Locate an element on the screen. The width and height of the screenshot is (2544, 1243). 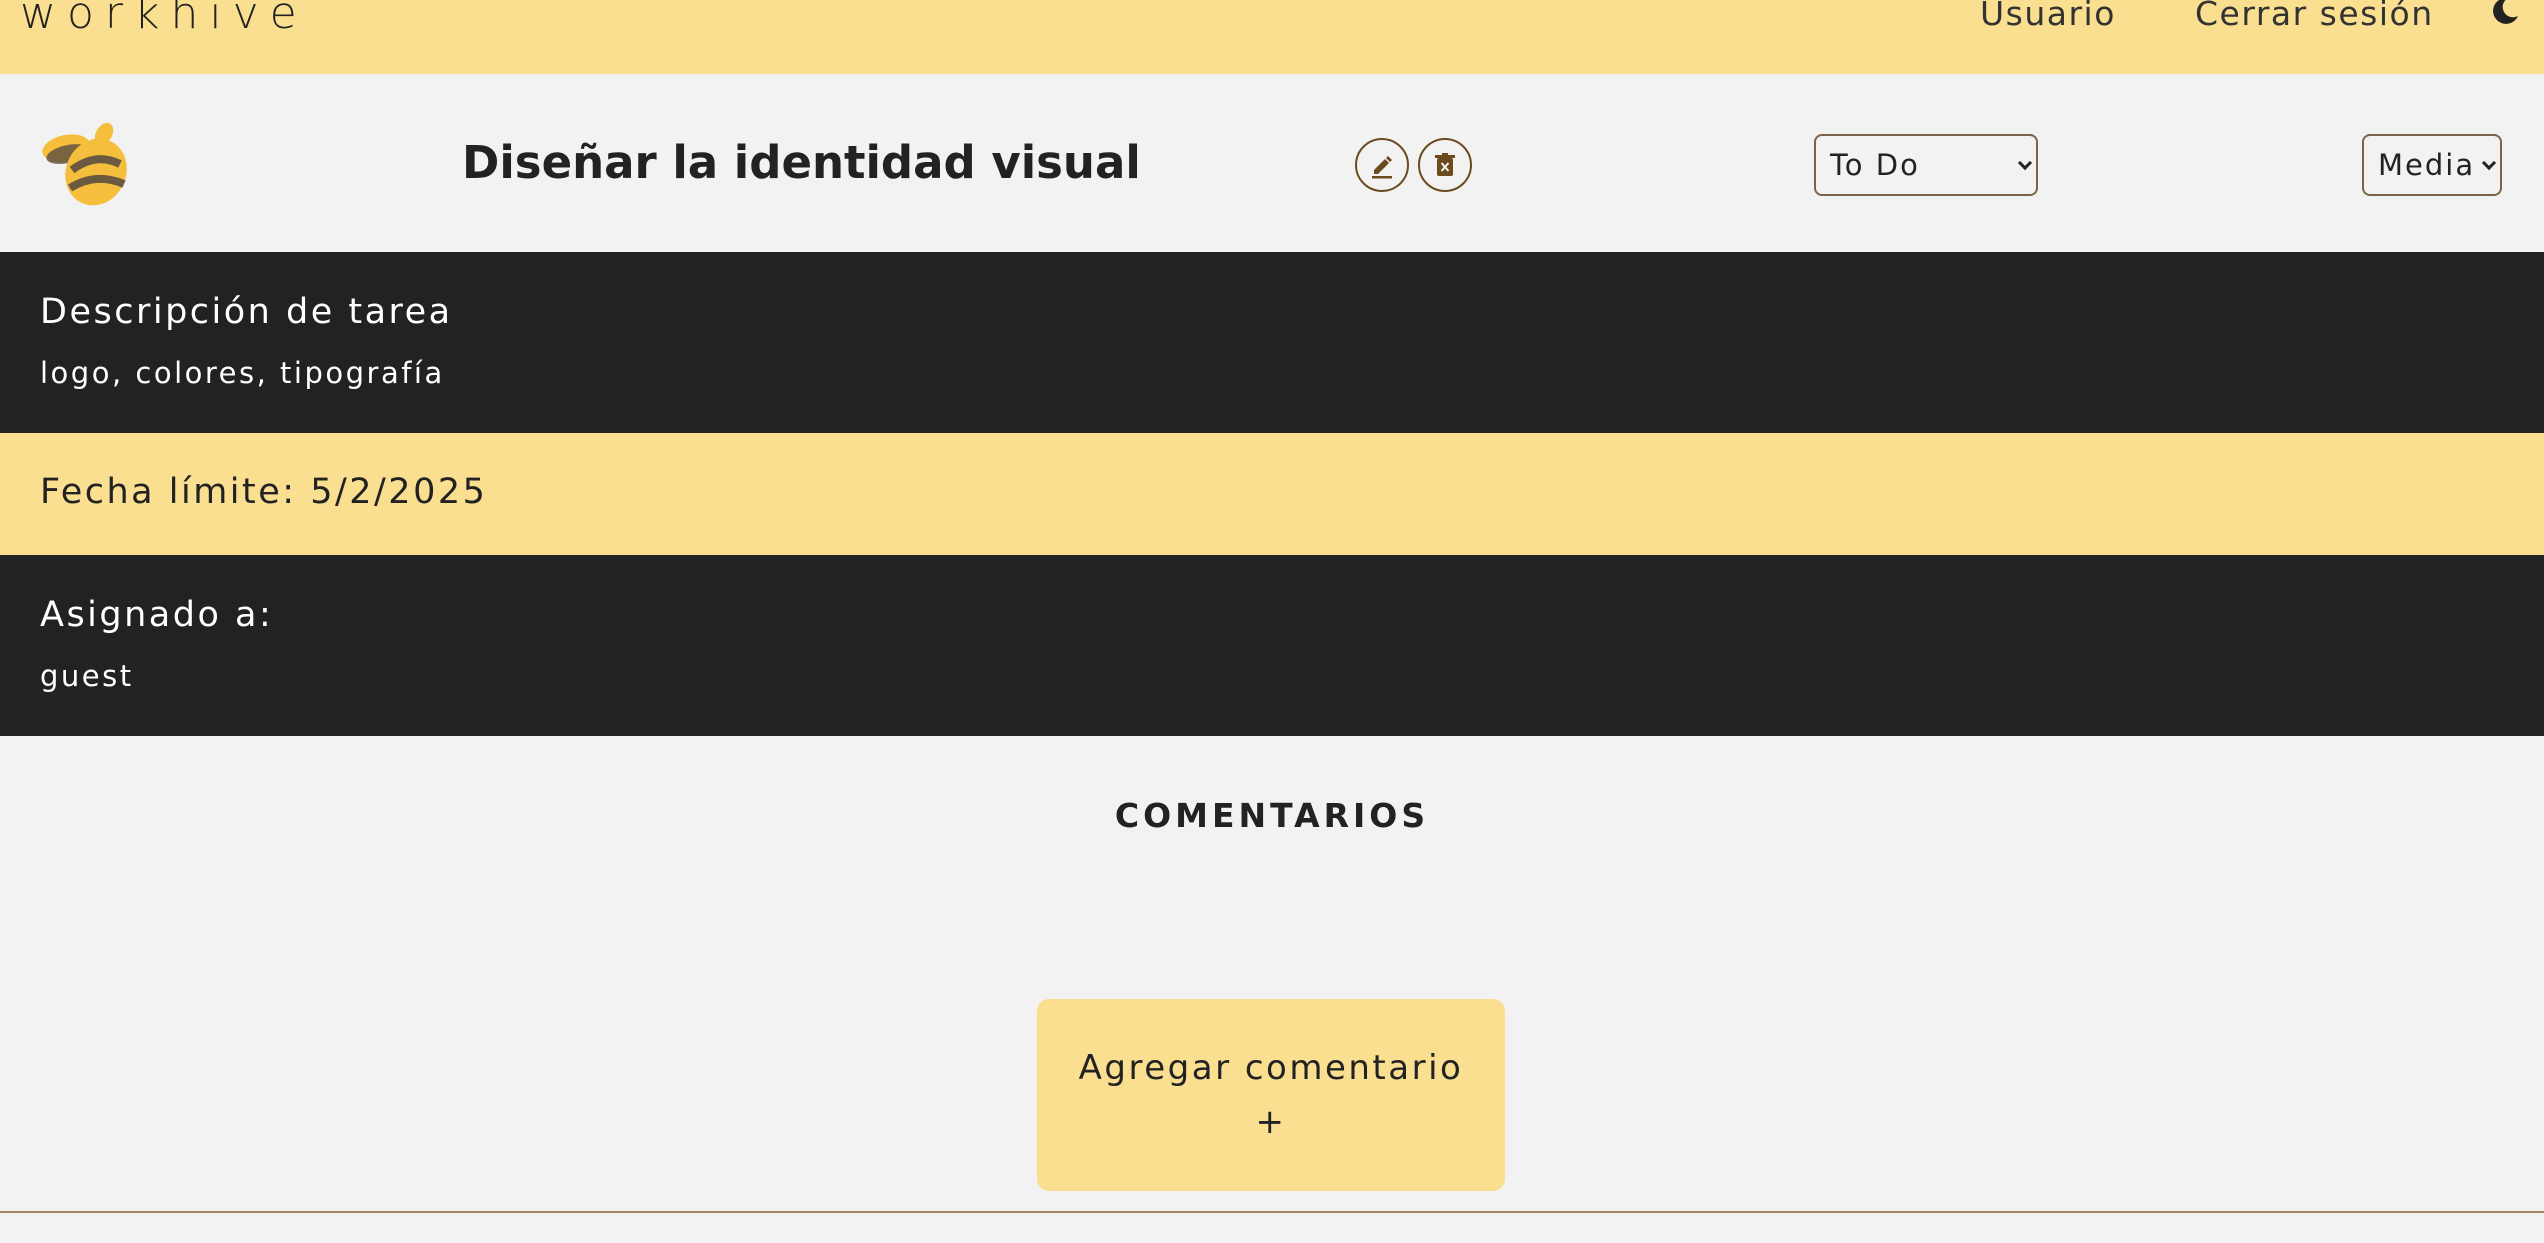
nav-logout-link: Cerrar sesión is located at coordinates (2314, 16).